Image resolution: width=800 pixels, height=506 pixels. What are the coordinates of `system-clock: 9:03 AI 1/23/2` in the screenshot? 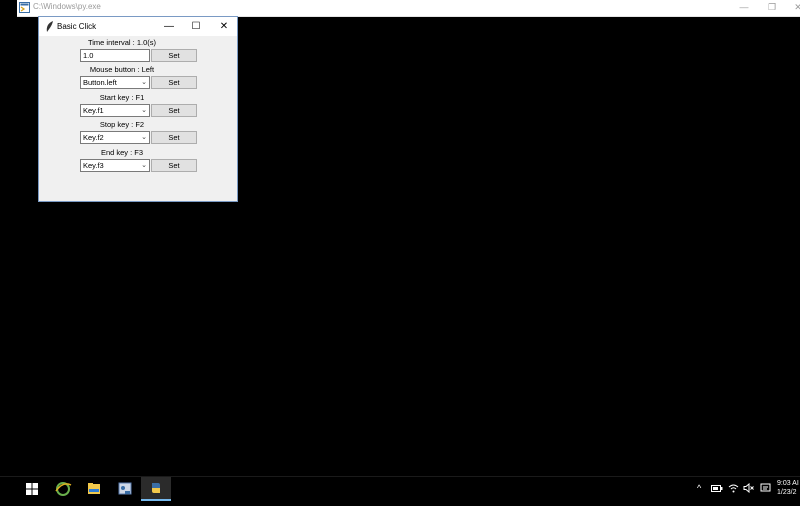 It's located at (788, 488).